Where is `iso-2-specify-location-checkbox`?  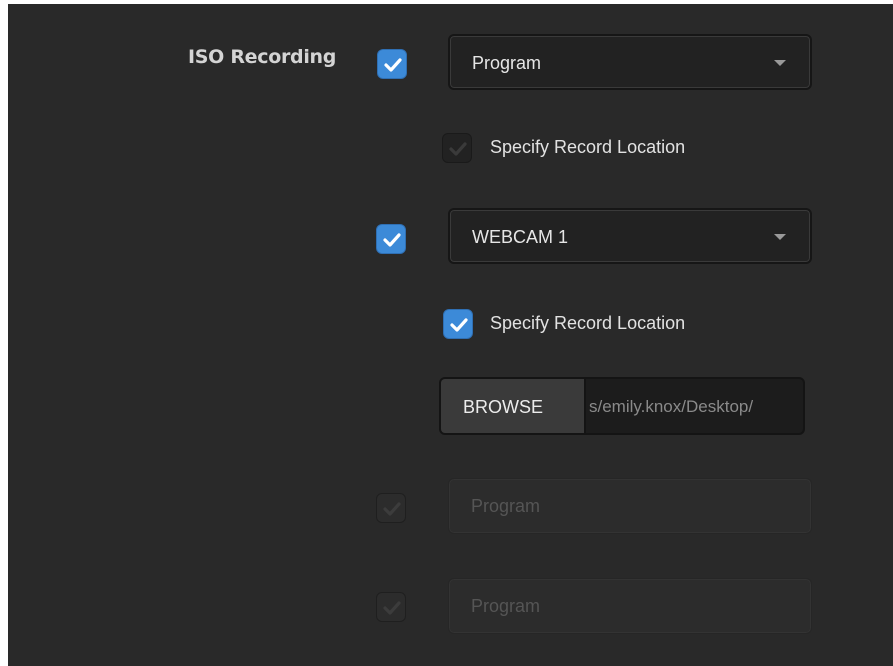
iso-2-specify-location-checkbox is located at coordinates (458, 324).